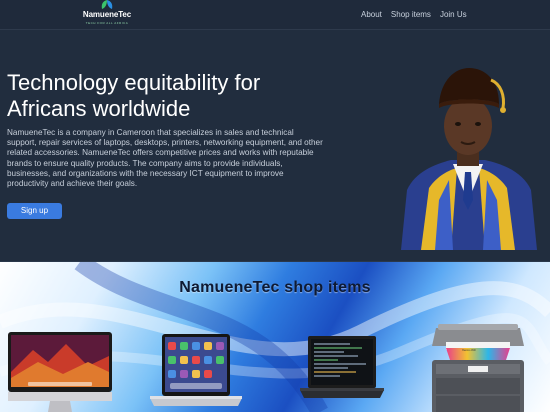 This screenshot has height=412, width=550. What do you see at coordinates (34, 211) in the screenshot?
I see `signup-button: Sign up` at bounding box center [34, 211].